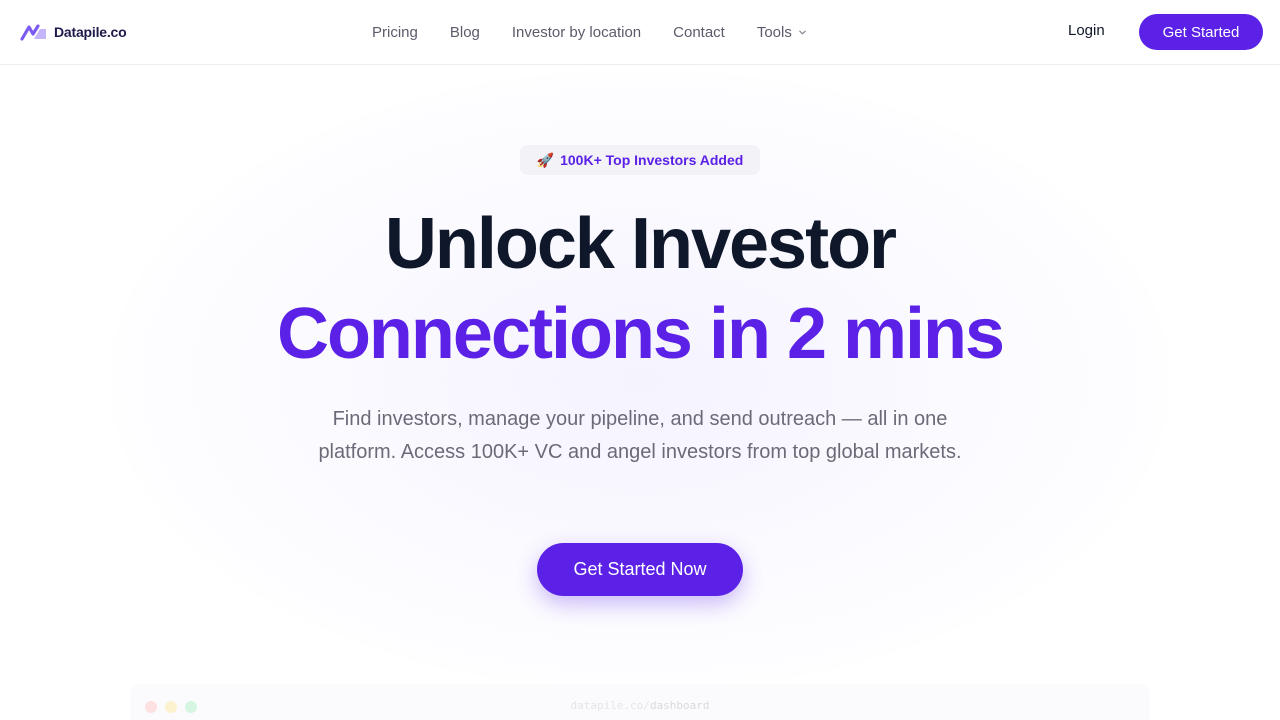  I want to click on hero-headline-line1: Unlock Investor, so click(640, 244).